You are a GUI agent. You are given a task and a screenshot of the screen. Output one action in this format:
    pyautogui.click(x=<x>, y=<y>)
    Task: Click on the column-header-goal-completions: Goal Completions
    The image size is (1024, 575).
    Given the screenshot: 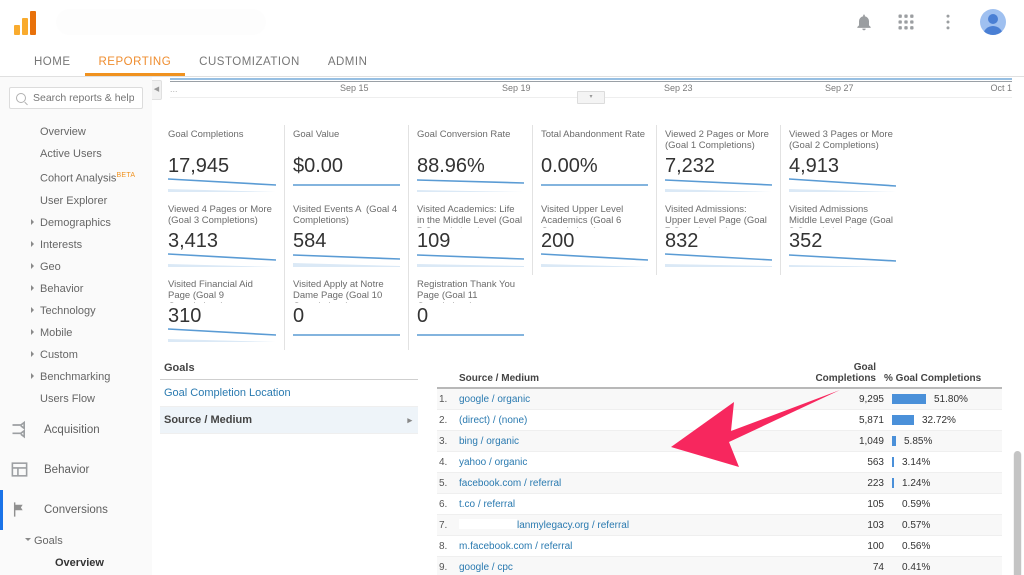 What is the action you would take?
    pyautogui.click(x=837, y=373)
    